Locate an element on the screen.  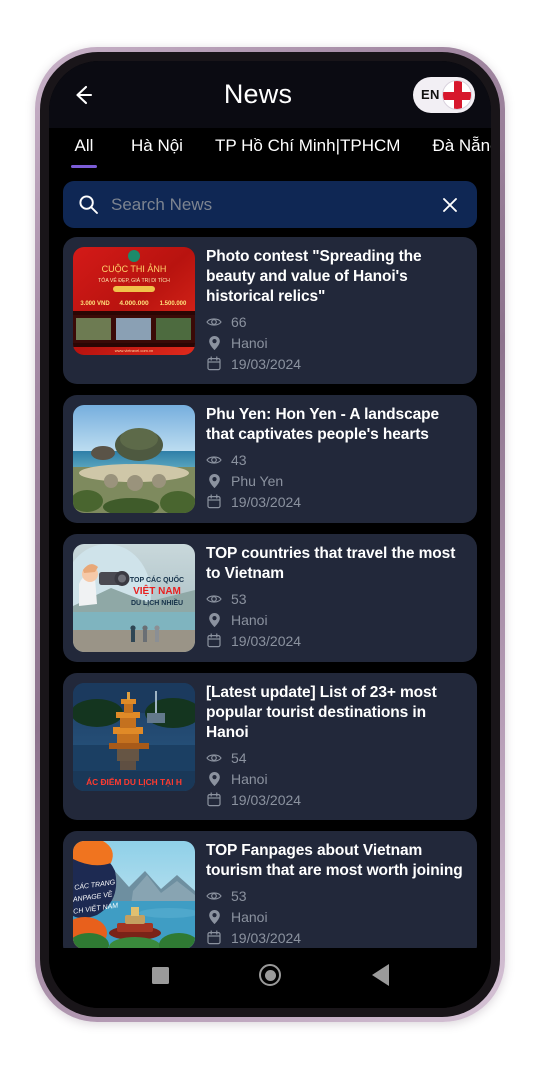
square-recents-icon is located at coordinates (160, 975).